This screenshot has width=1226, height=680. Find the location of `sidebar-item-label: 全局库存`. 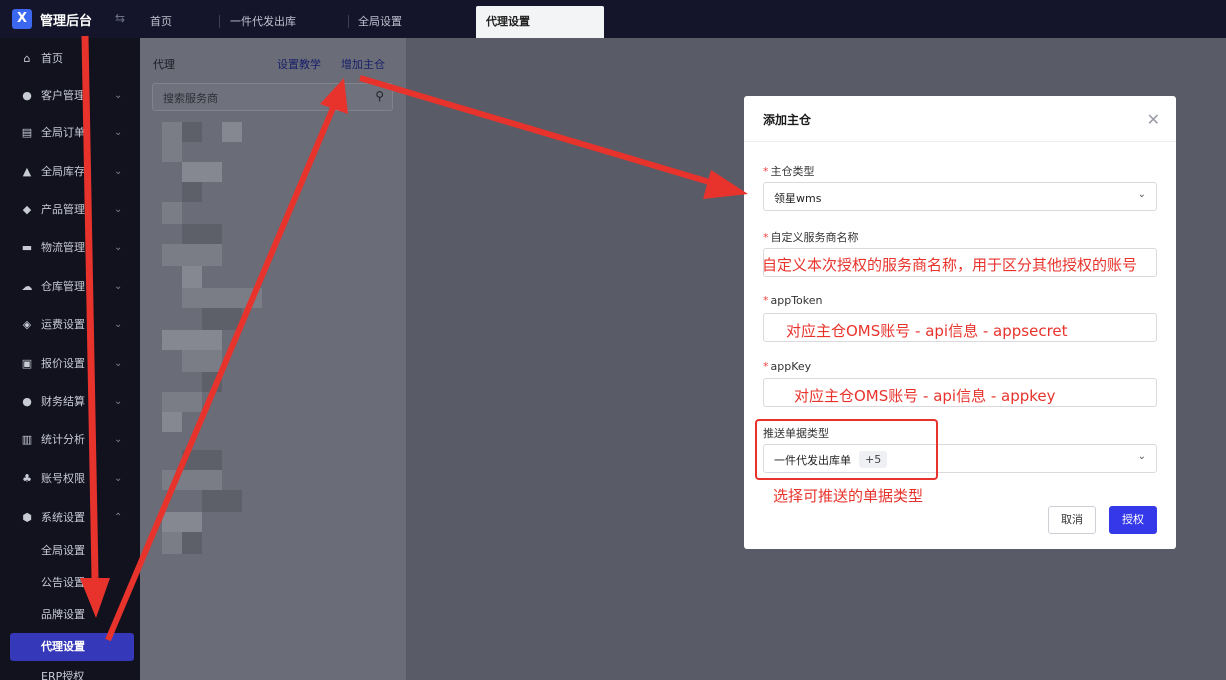

sidebar-item-label: 全局库存 is located at coordinates (63, 171).